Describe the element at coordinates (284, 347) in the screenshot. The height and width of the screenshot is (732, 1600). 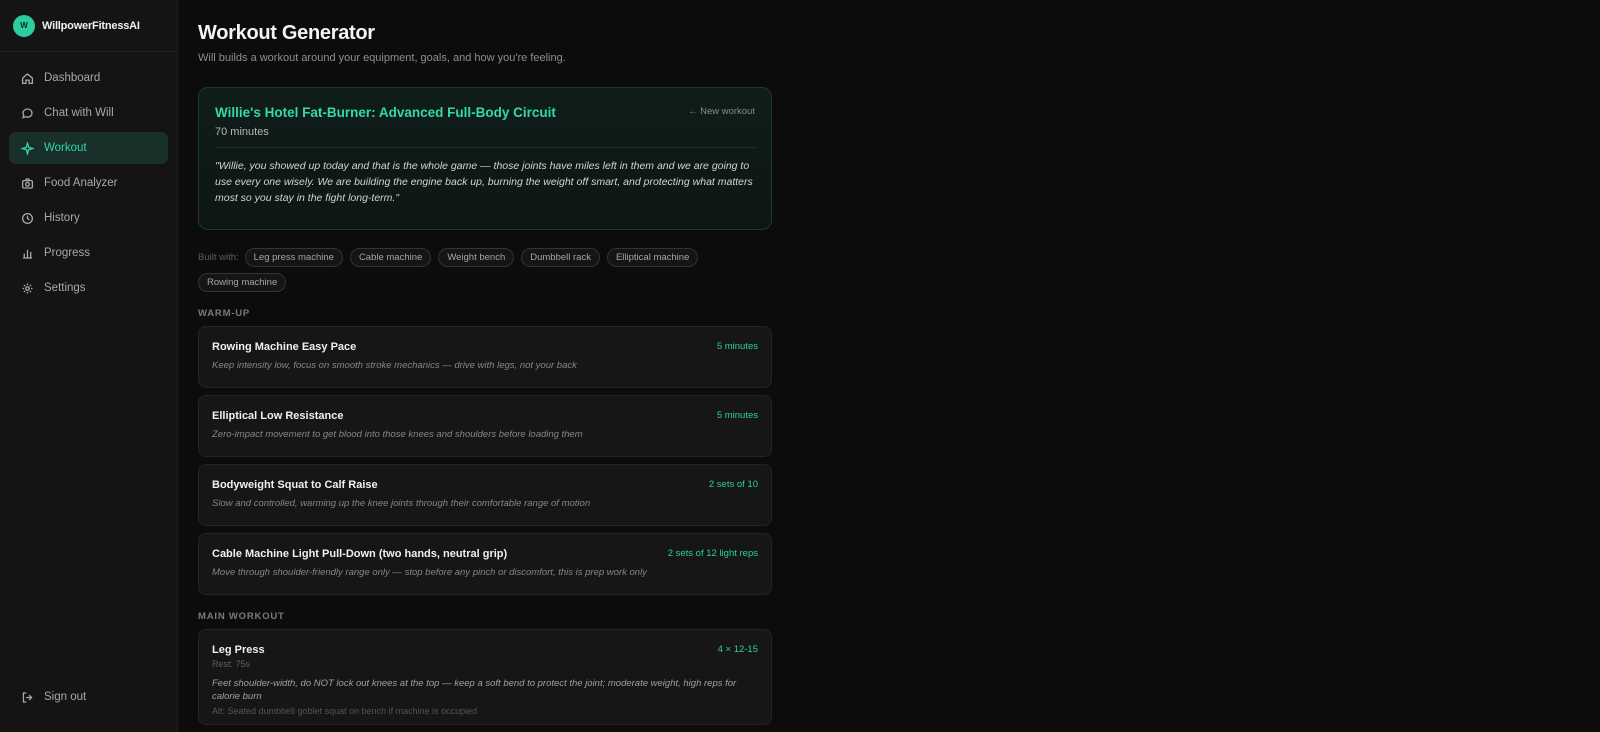
I see `exercise-name: Rowing Machine Easy Pace` at that location.